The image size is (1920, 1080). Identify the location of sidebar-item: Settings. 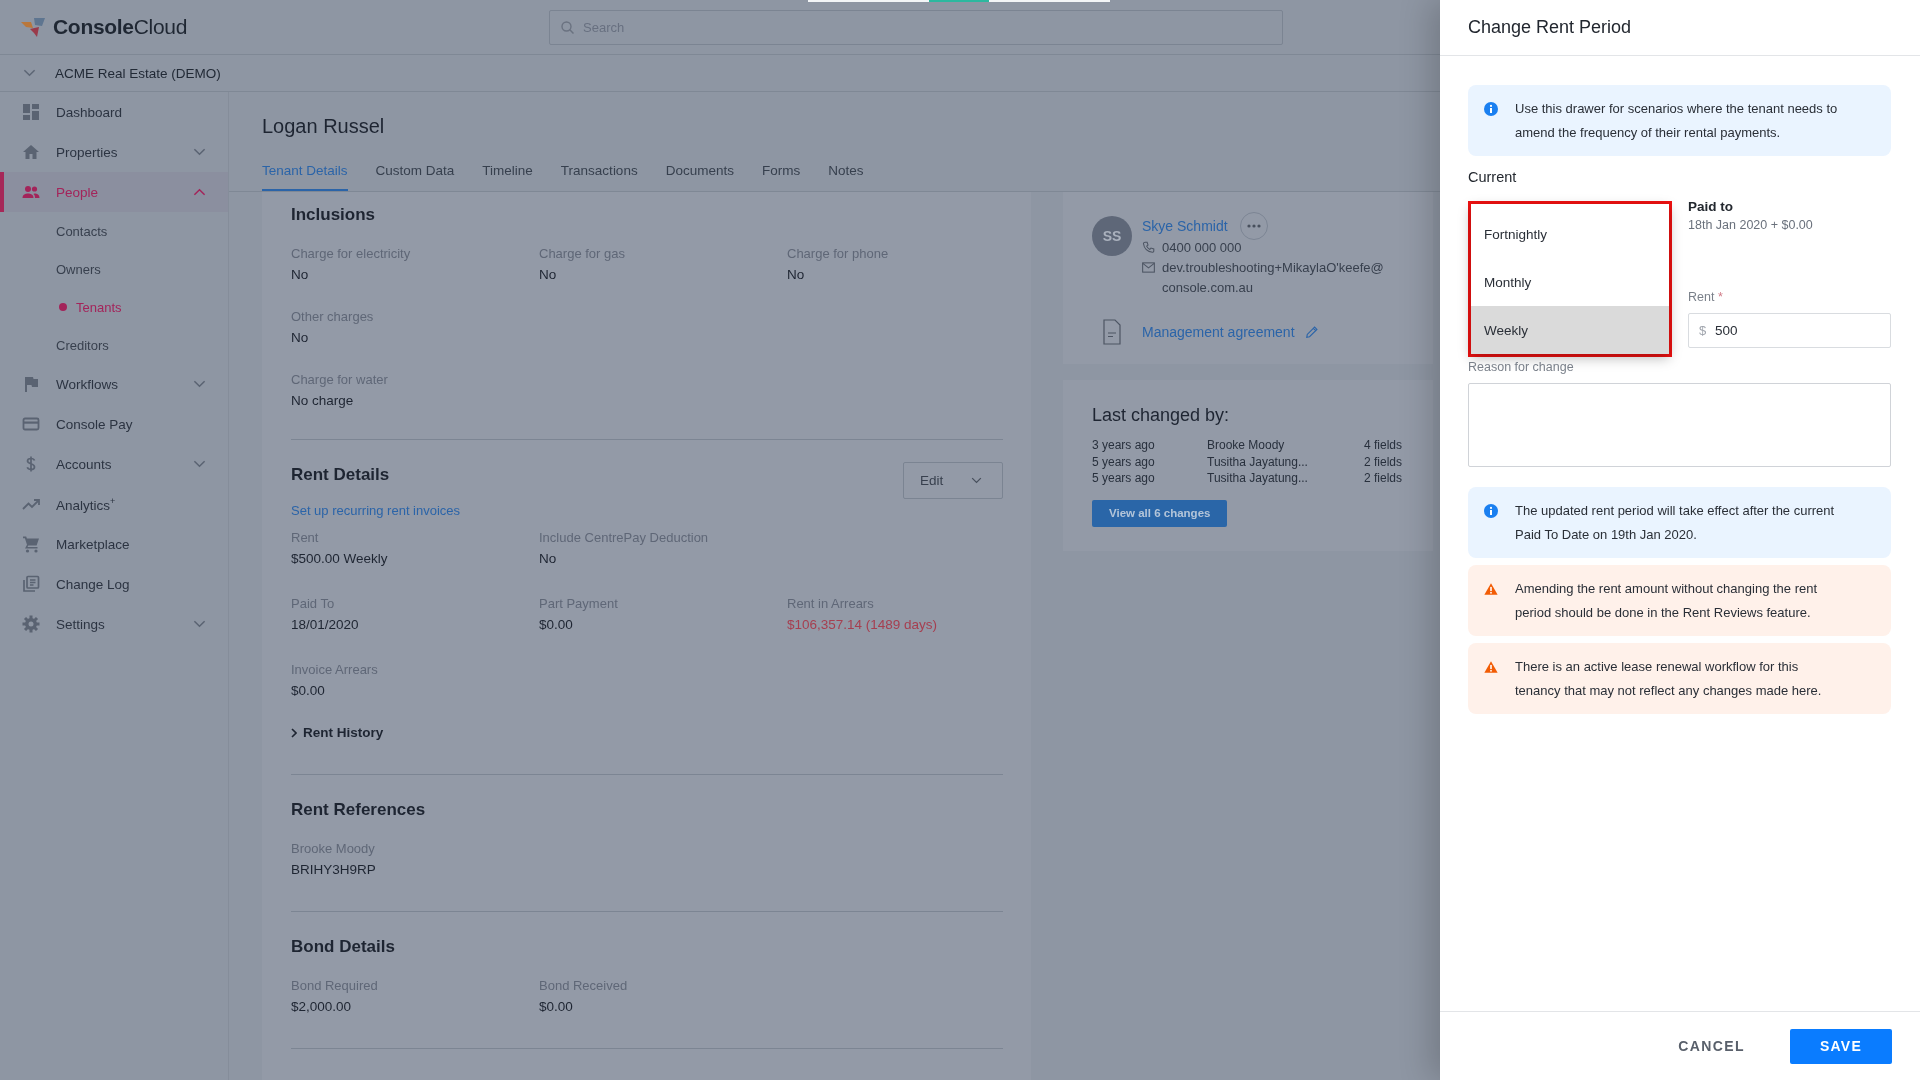
(114, 624).